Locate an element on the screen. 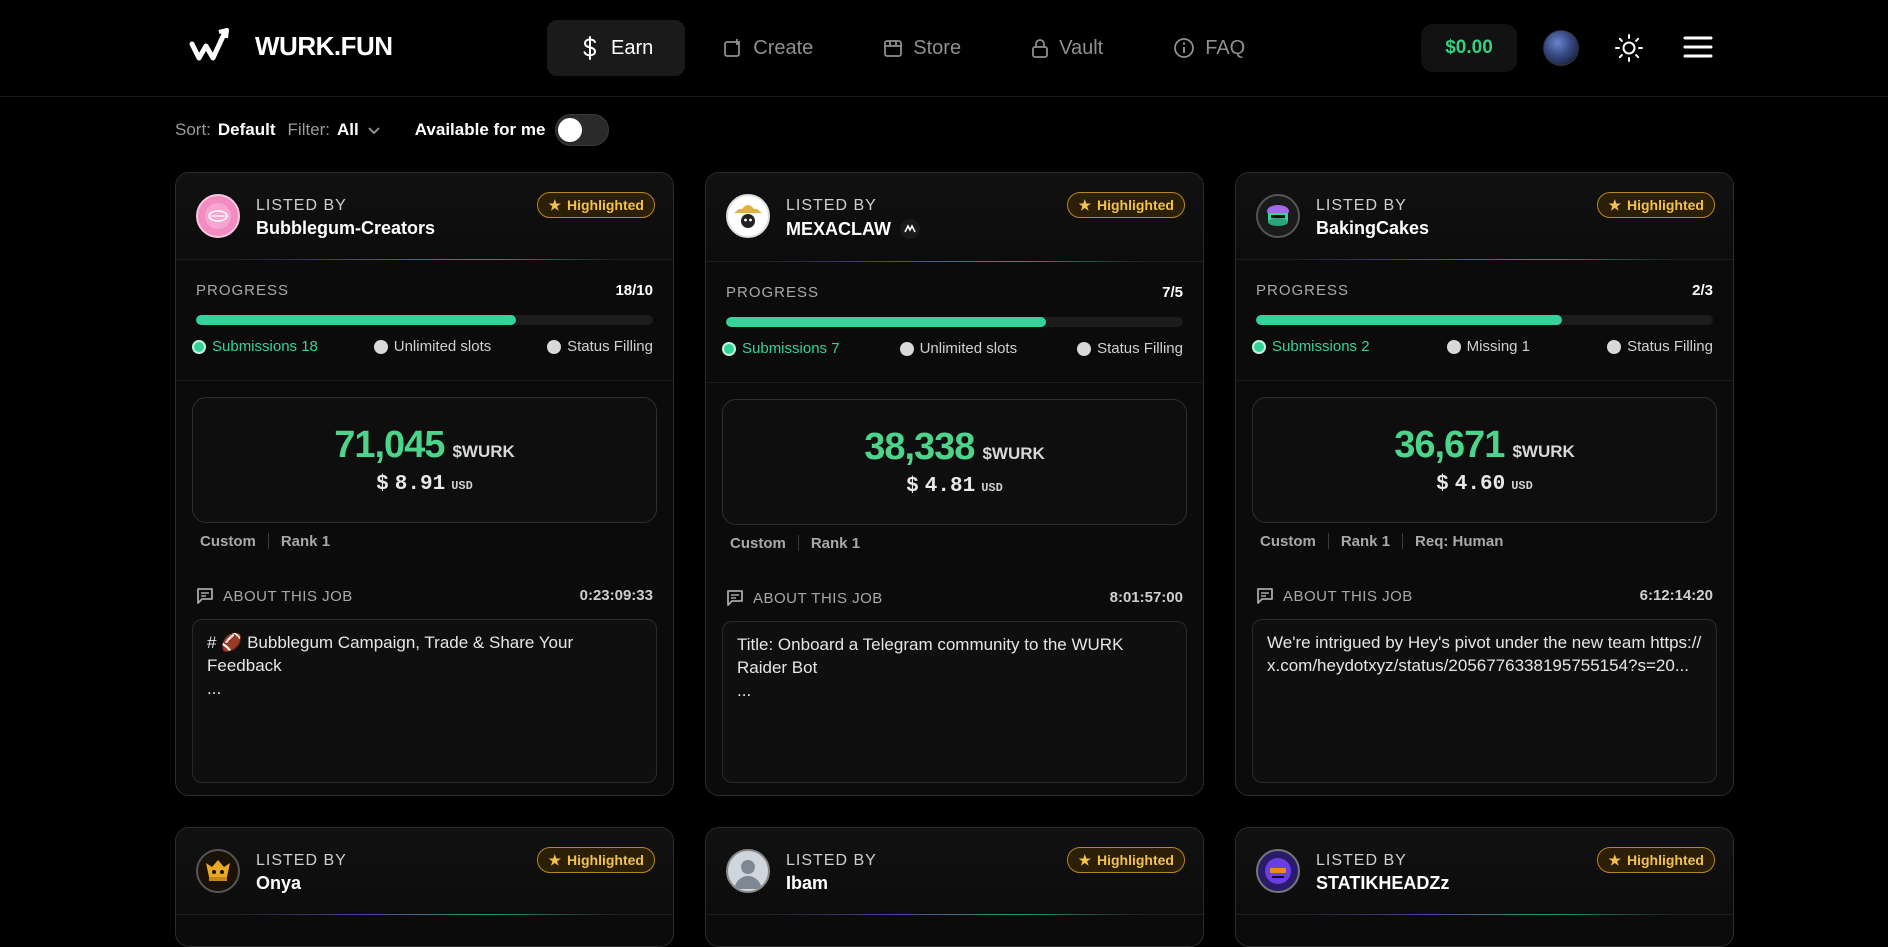 This screenshot has height=947, width=1888. lister-name-text: Onya is located at coordinates (279, 883).